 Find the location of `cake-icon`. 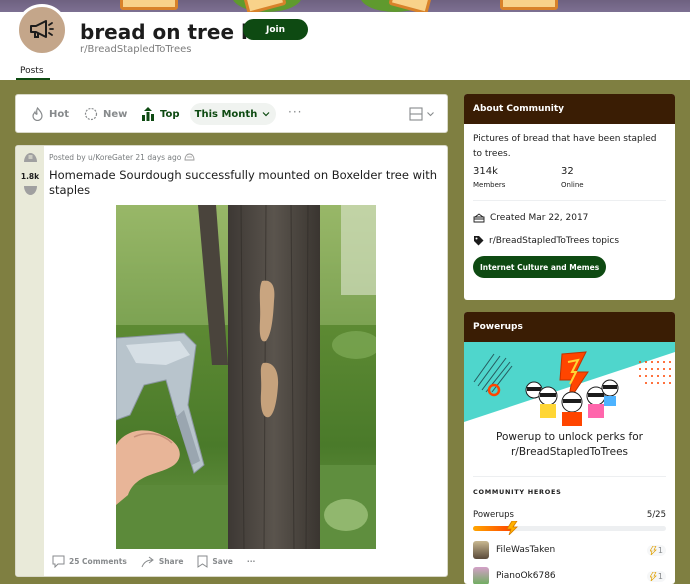

cake-icon is located at coordinates (479, 218).